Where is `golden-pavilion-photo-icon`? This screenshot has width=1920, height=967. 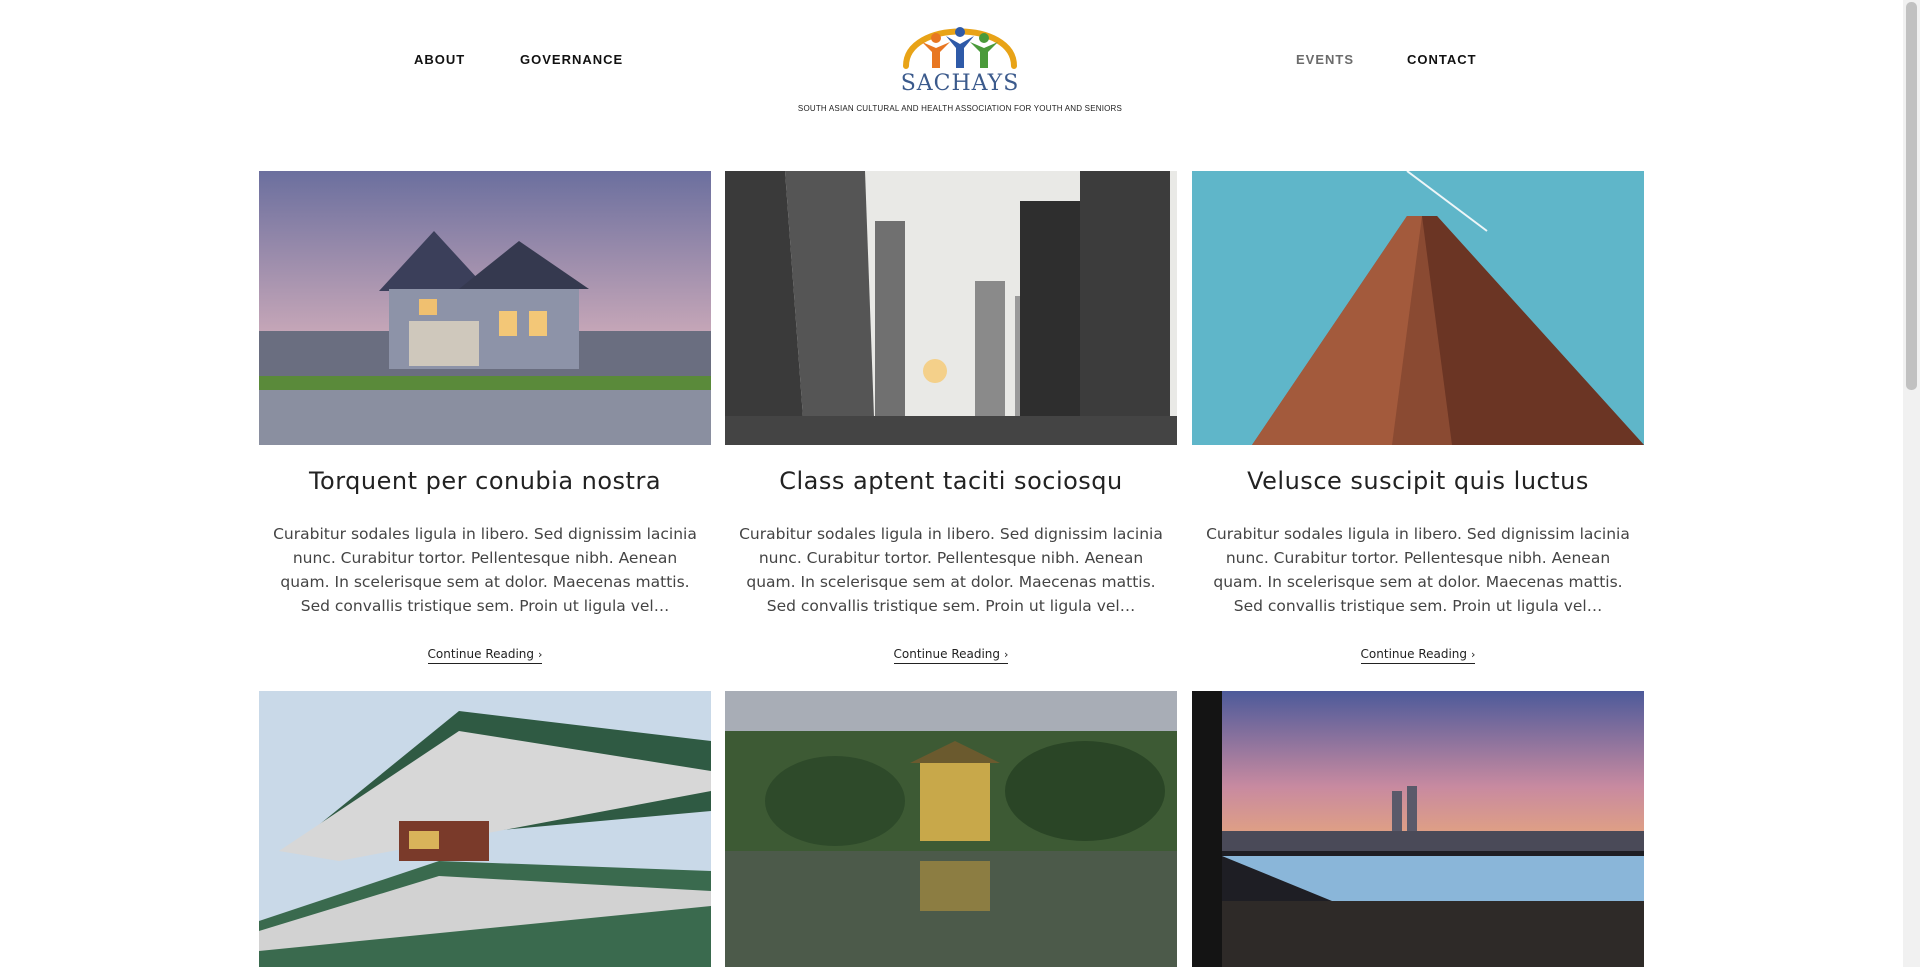
golden-pavilion-photo-icon is located at coordinates (951, 829).